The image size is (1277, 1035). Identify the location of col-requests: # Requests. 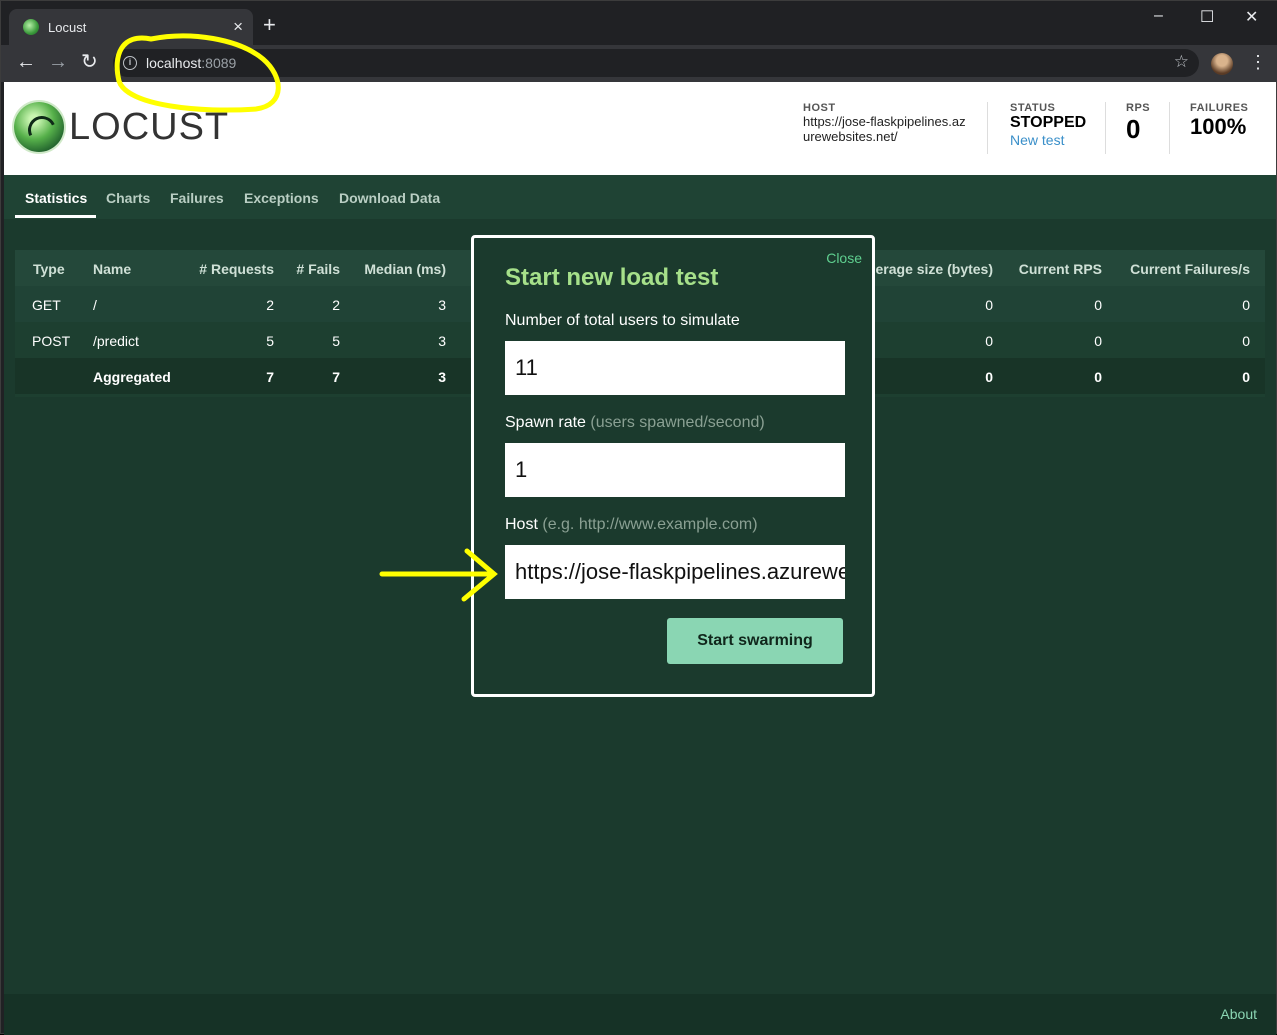
(236, 269).